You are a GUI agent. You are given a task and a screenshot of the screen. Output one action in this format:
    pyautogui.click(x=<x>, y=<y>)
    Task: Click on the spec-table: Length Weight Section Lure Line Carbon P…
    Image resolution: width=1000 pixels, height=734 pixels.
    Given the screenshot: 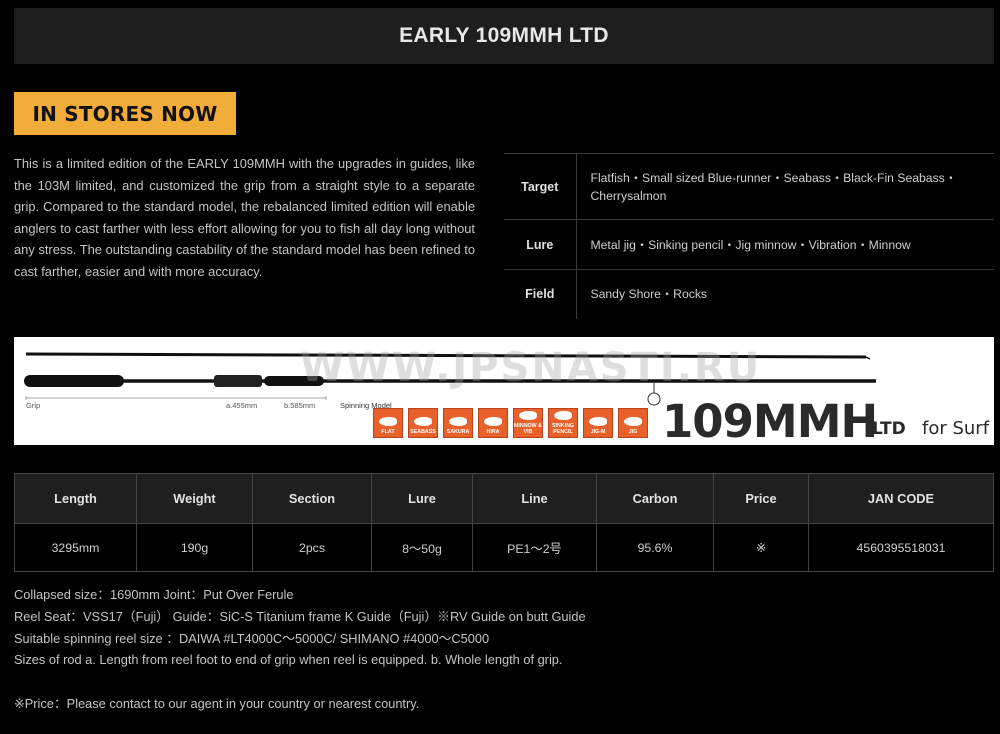 What is the action you would take?
    pyautogui.click(x=504, y=522)
    